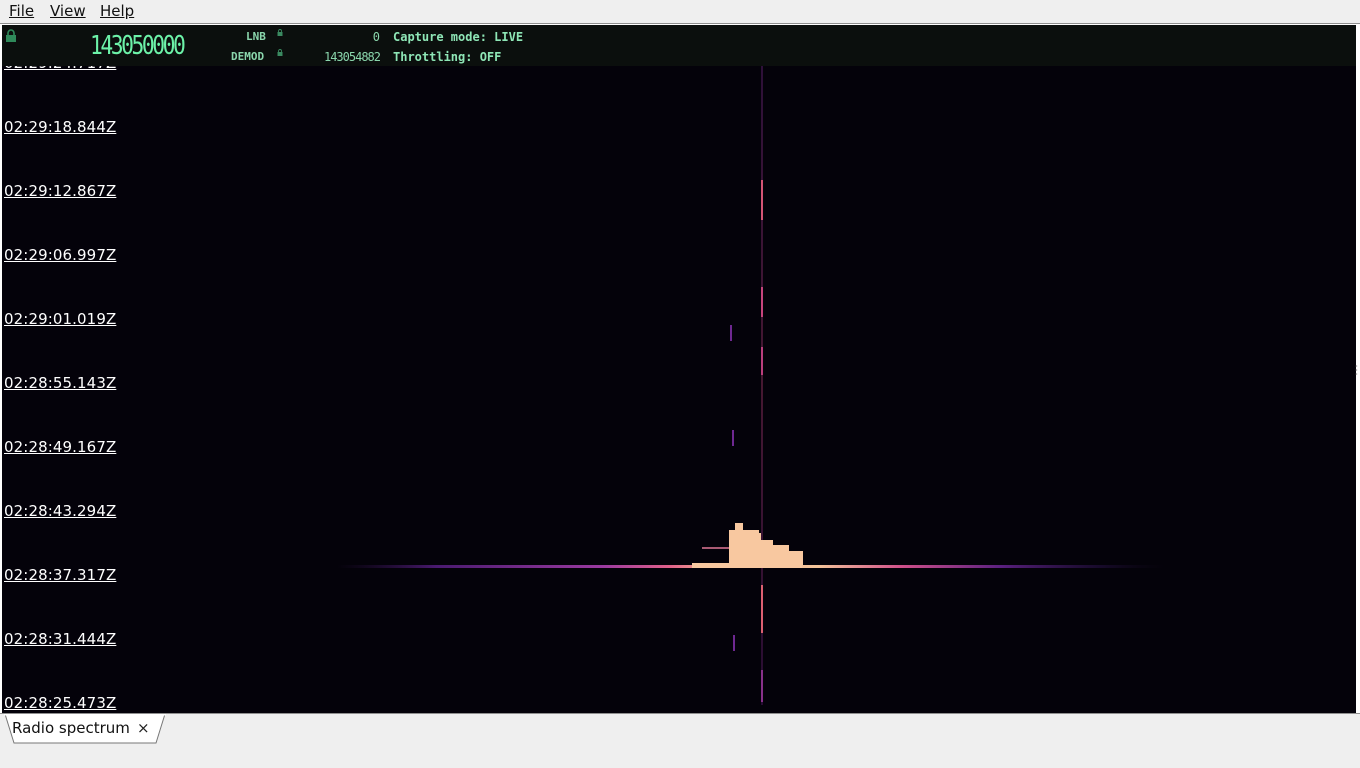  I want to click on close-icon: ×, so click(143, 728).